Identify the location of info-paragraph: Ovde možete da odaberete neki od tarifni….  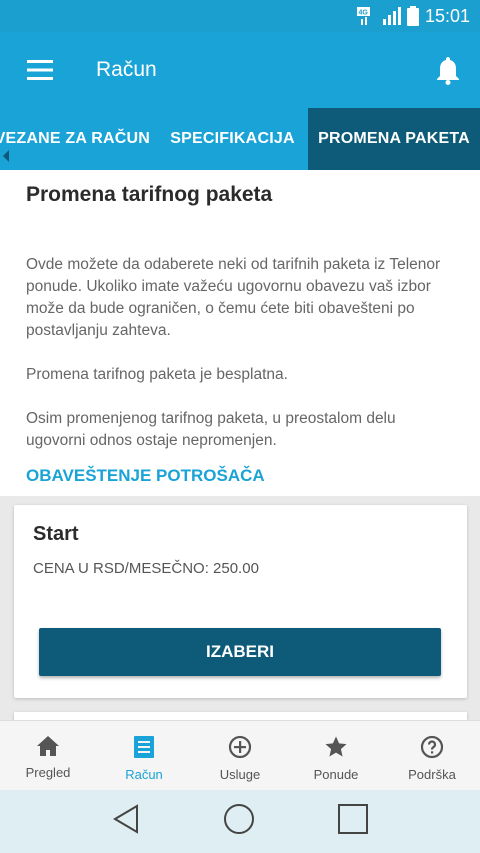
(233, 297).